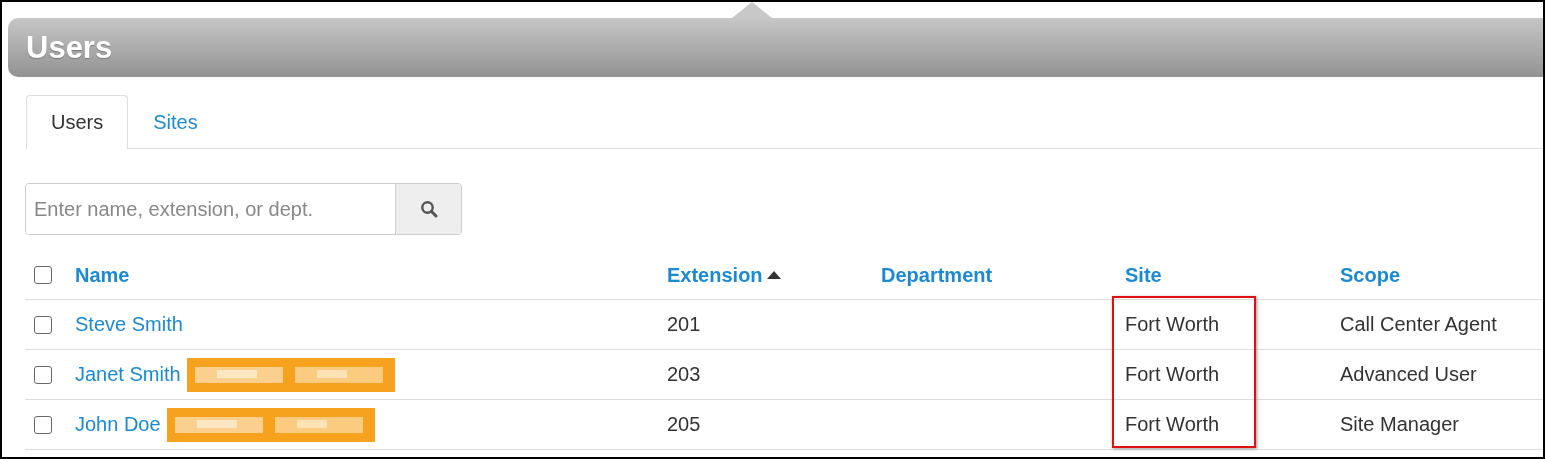 The height and width of the screenshot is (459, 1545). Describe the element at coordinates (1409, 374) in the screenshot. I see `table-cell-text: Advanced User` at that location.